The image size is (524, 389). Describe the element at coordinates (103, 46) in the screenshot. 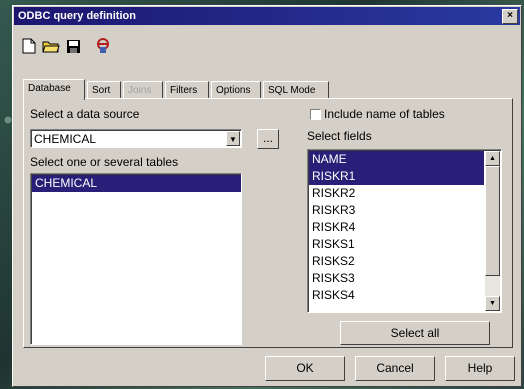

I see `odbc-connect-icon` at that location.